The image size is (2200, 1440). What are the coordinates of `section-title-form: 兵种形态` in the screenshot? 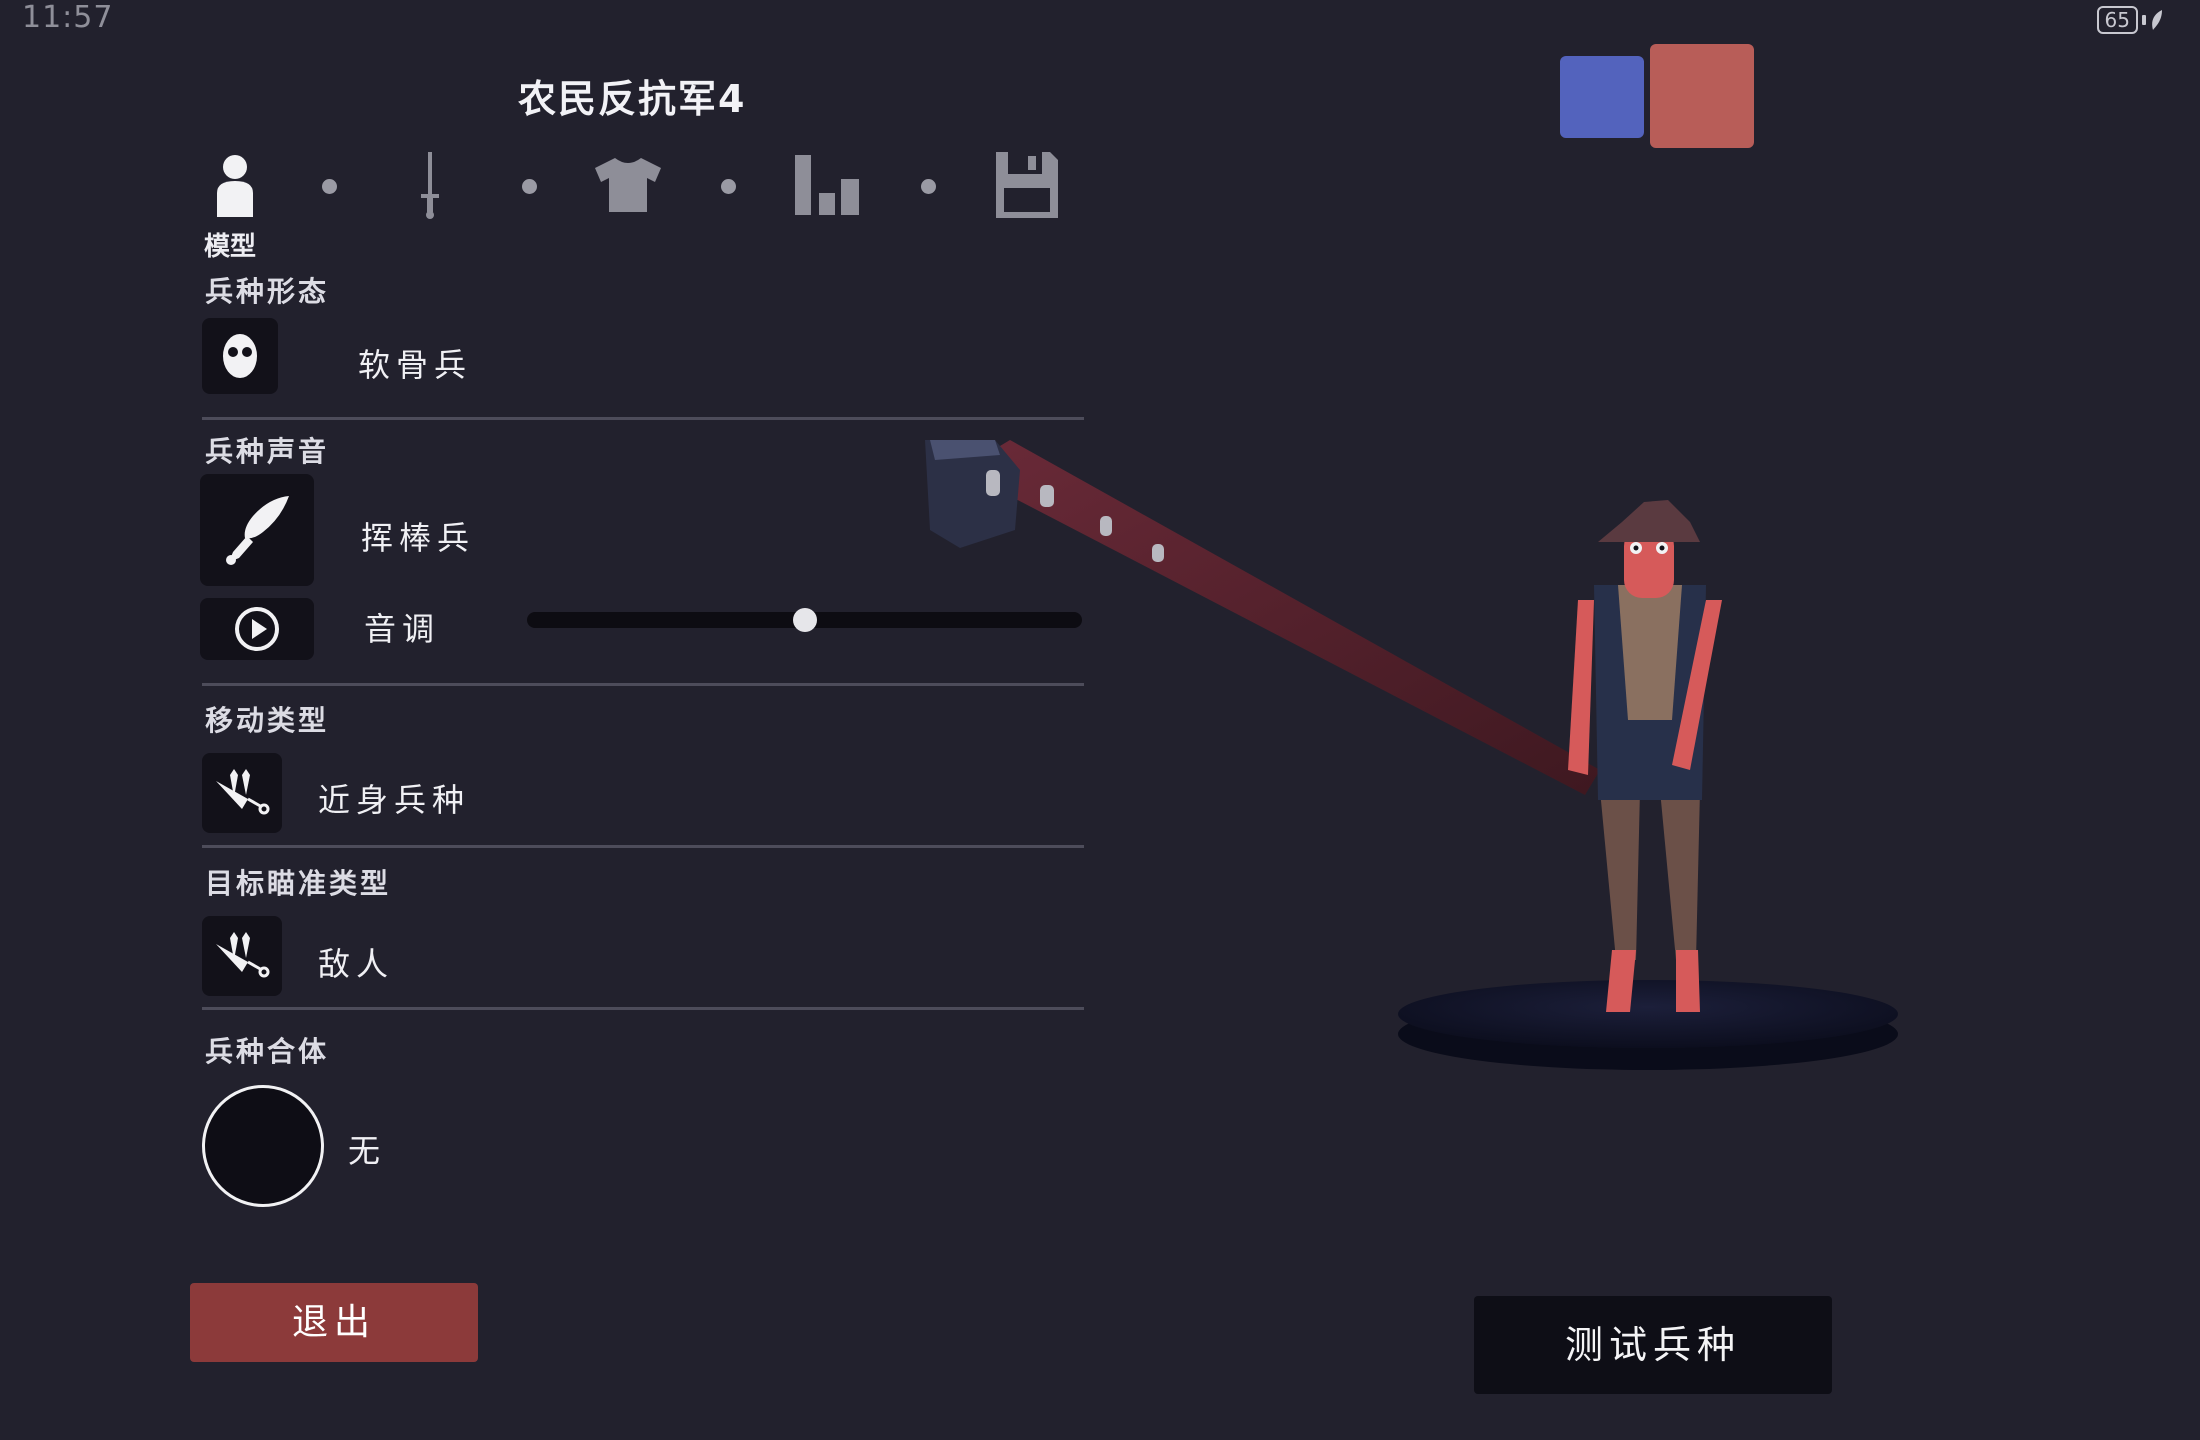 It's located at (267, 291).